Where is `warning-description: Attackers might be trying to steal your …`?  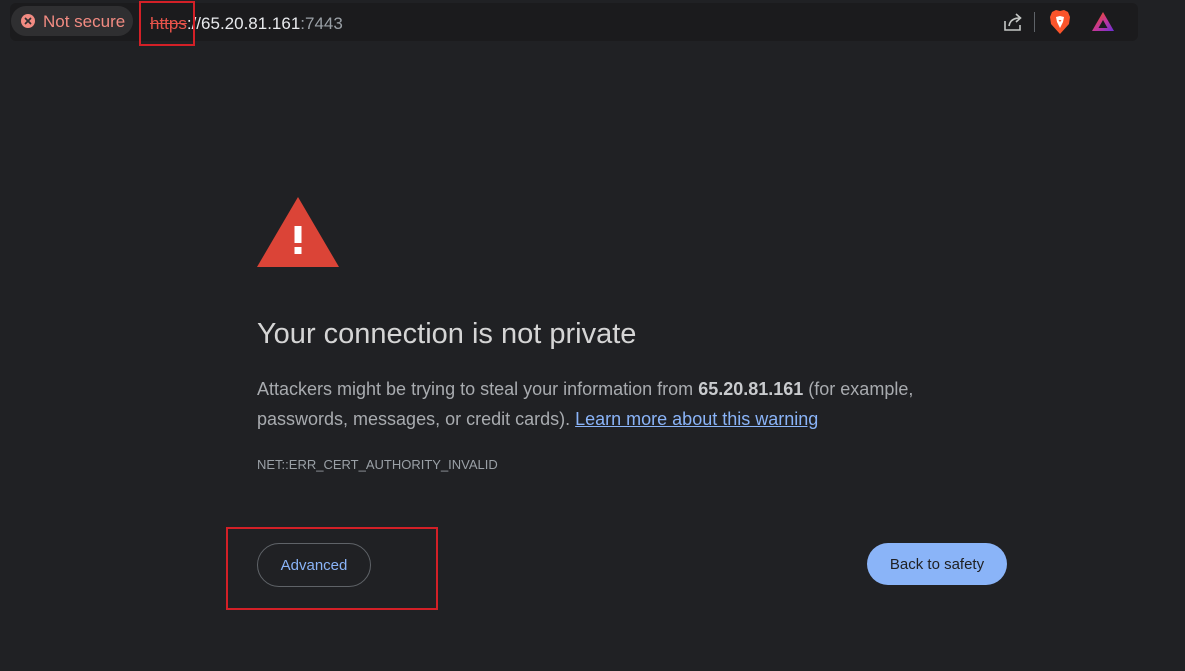
warning-description: Attackers might be trying to steal your … is located at coordinates (622, 404).